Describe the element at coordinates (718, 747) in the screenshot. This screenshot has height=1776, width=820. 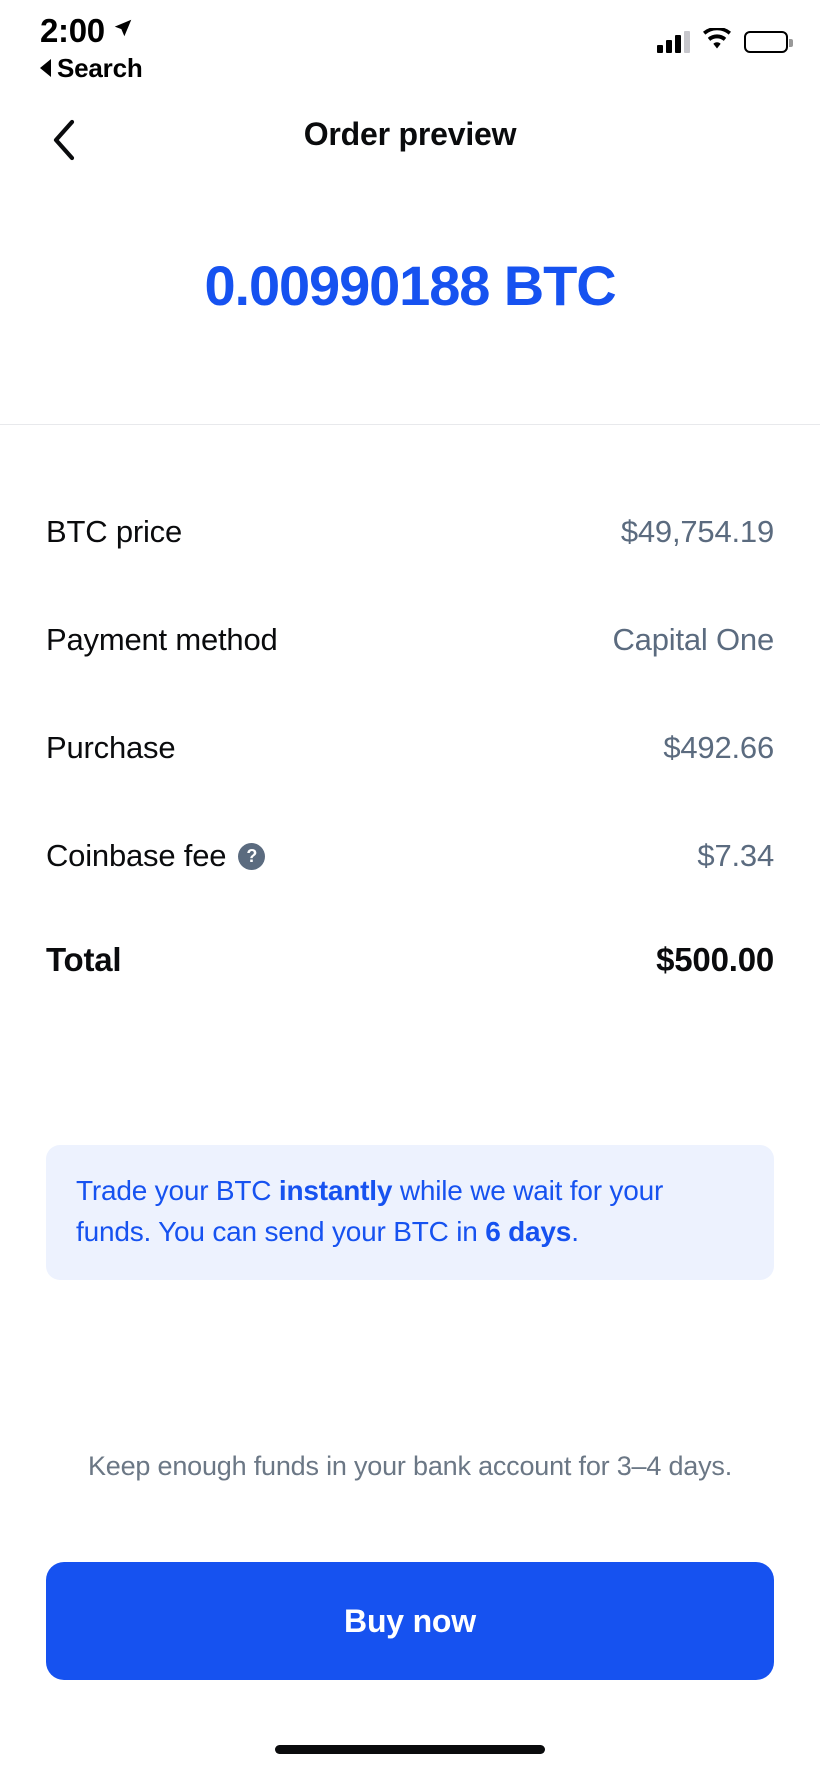
I see `detail-value: $492.66` at that location.